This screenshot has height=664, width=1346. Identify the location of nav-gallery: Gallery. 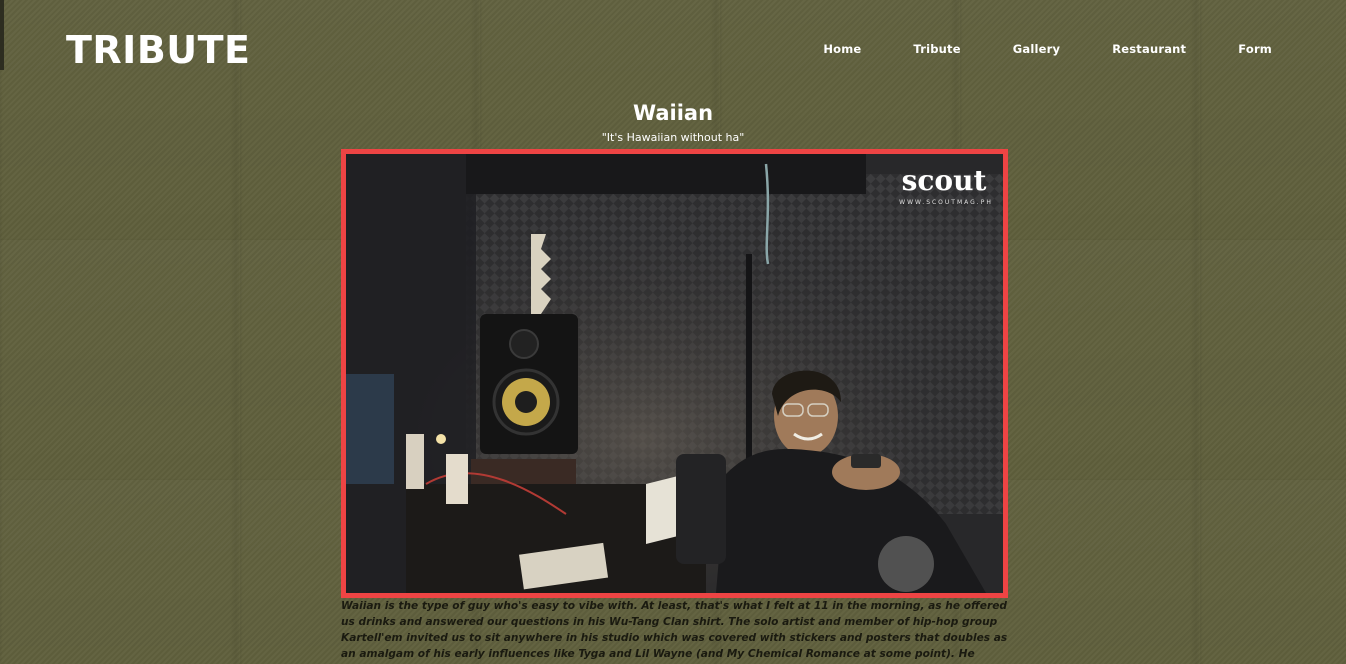
(1036, 49).